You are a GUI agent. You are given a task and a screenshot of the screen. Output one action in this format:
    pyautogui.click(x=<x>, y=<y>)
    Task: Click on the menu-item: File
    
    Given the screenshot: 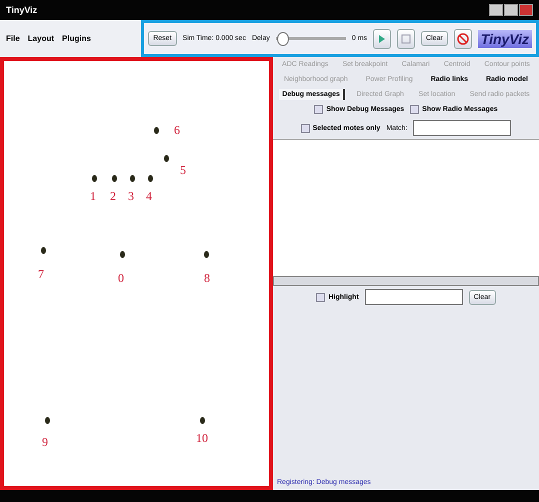 What is the action you would take?
    pyautogui.click(x=13, y=38)
    